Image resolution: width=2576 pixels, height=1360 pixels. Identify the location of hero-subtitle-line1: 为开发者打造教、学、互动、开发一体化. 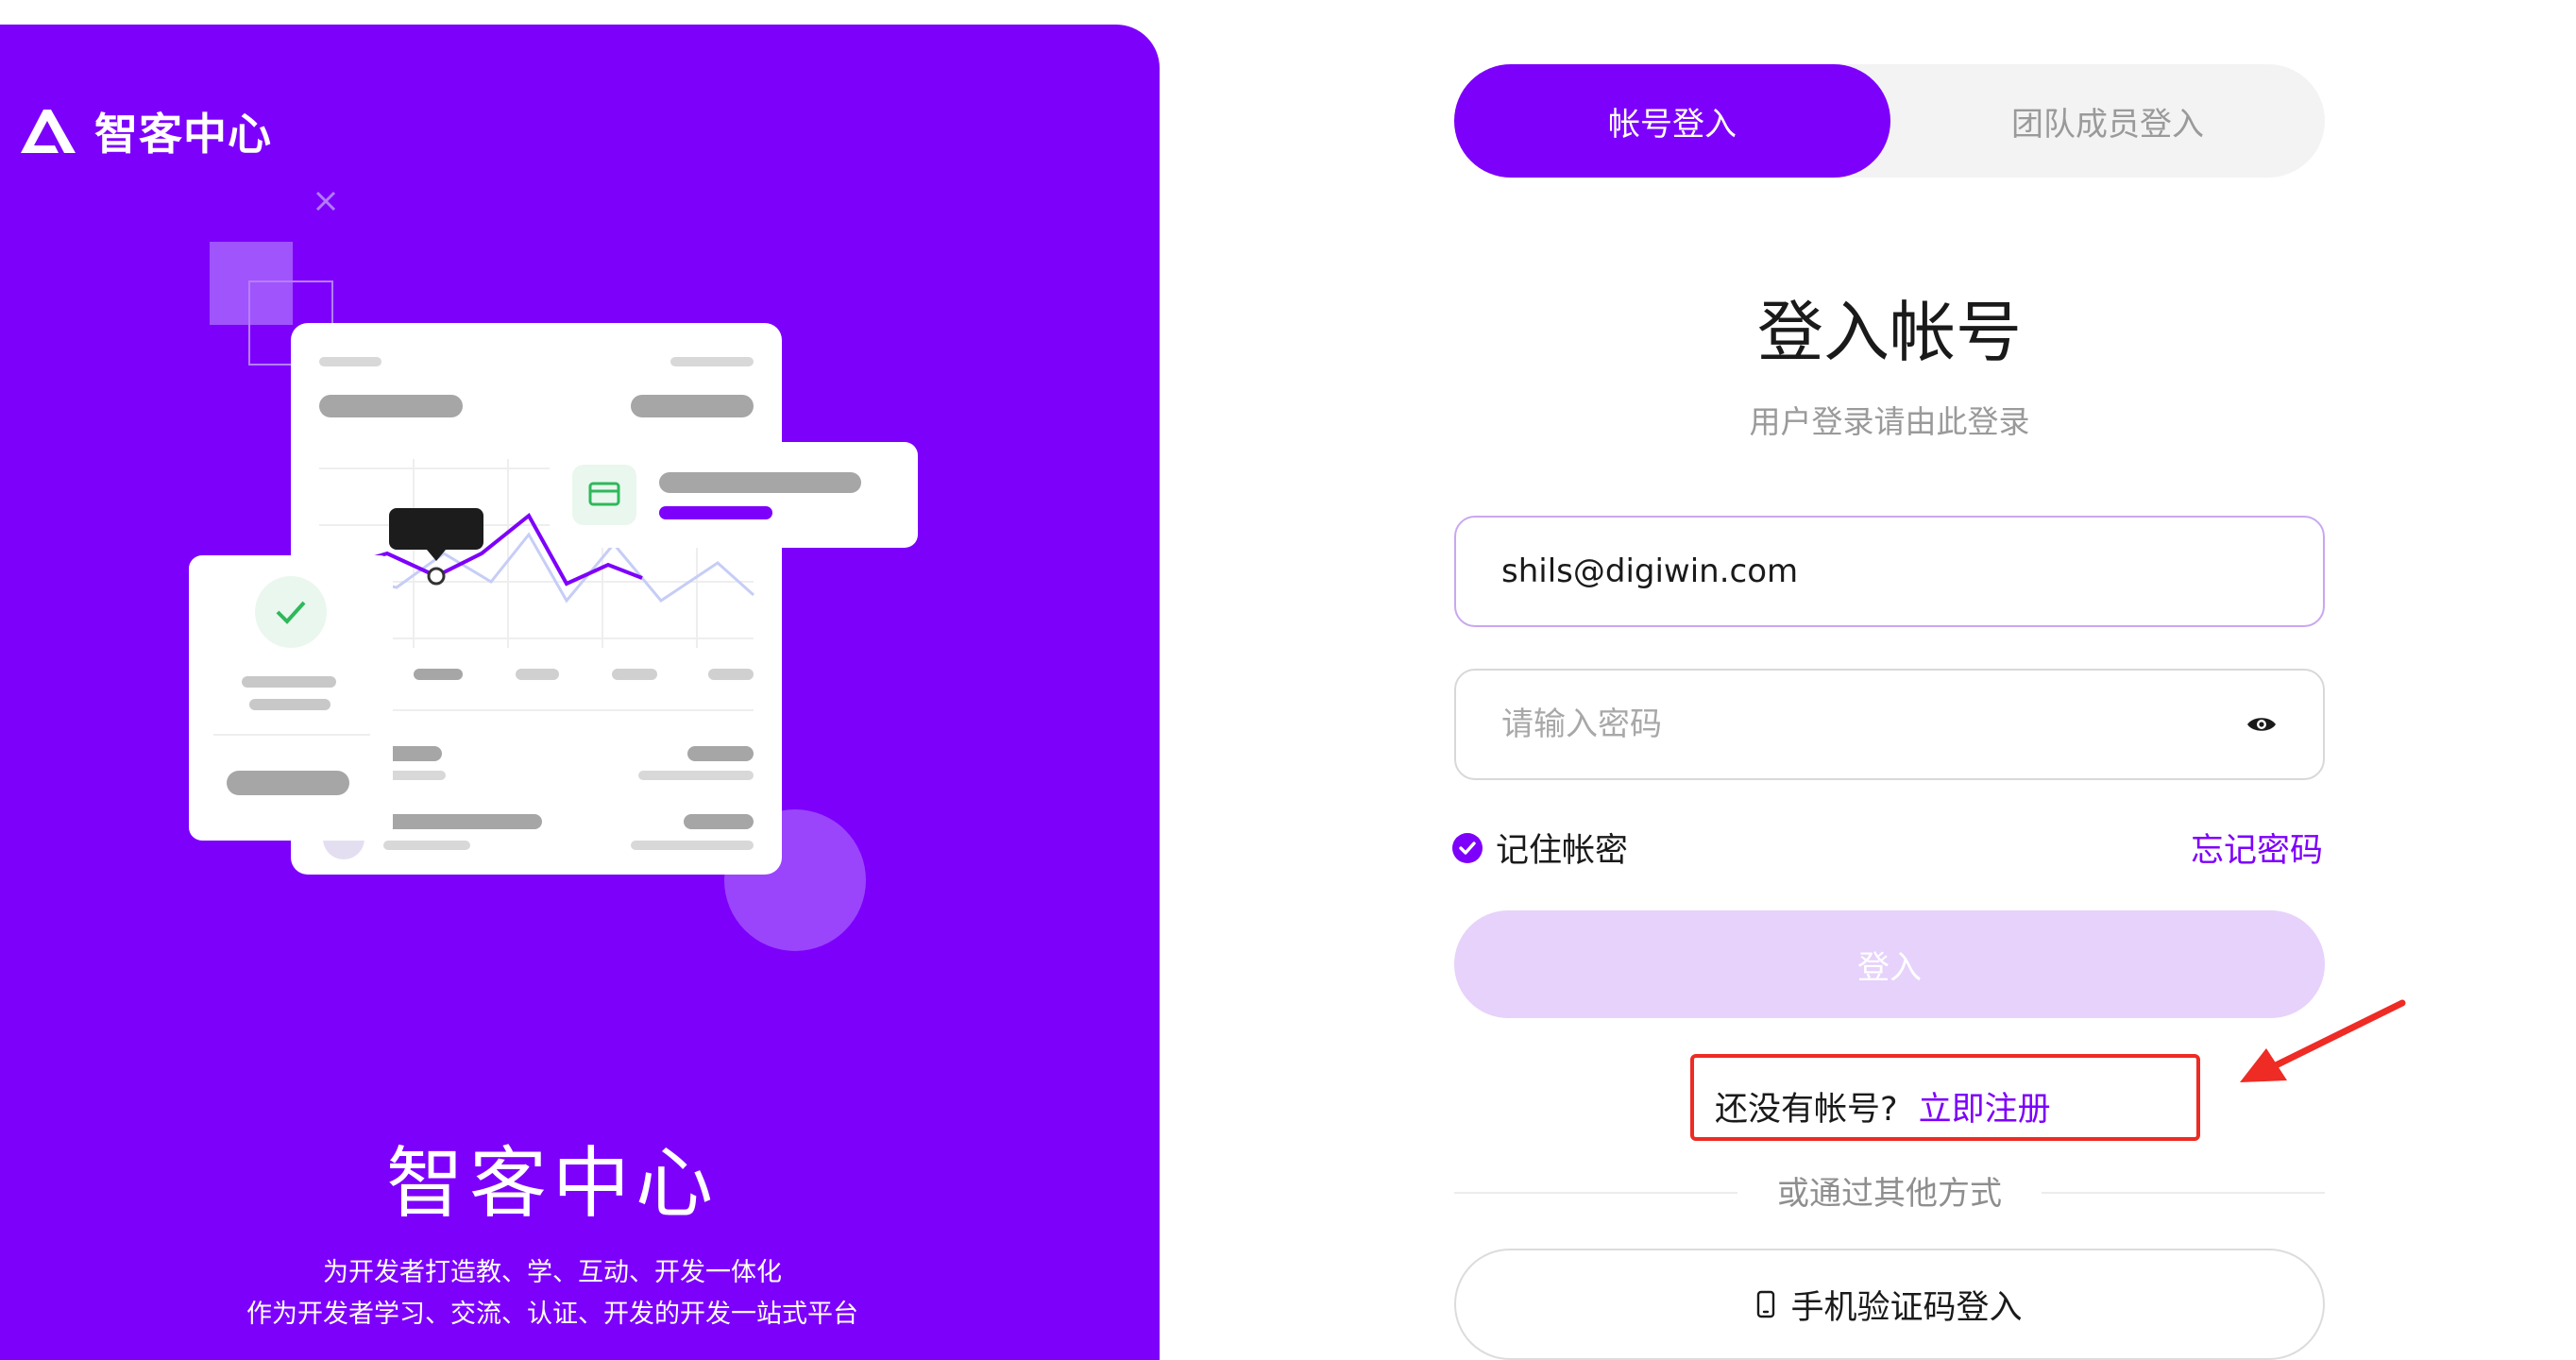
(552, 1272).